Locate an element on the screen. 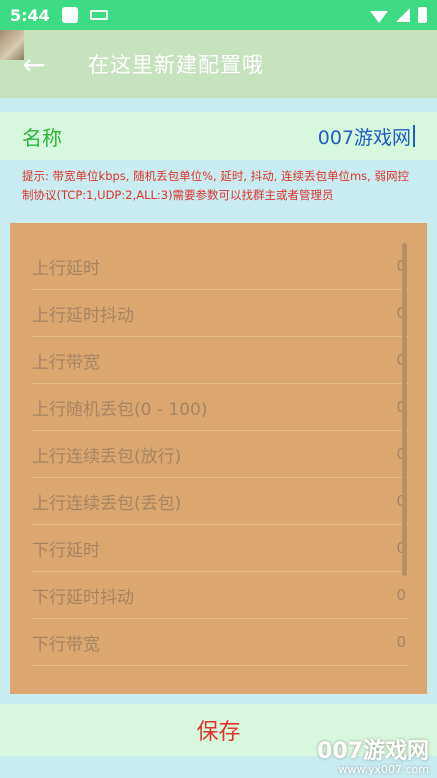 The width and height of the screenshot is (437, 778). watermark: 007游戏网 www.yx007.com is located at coordinates (373, 758).